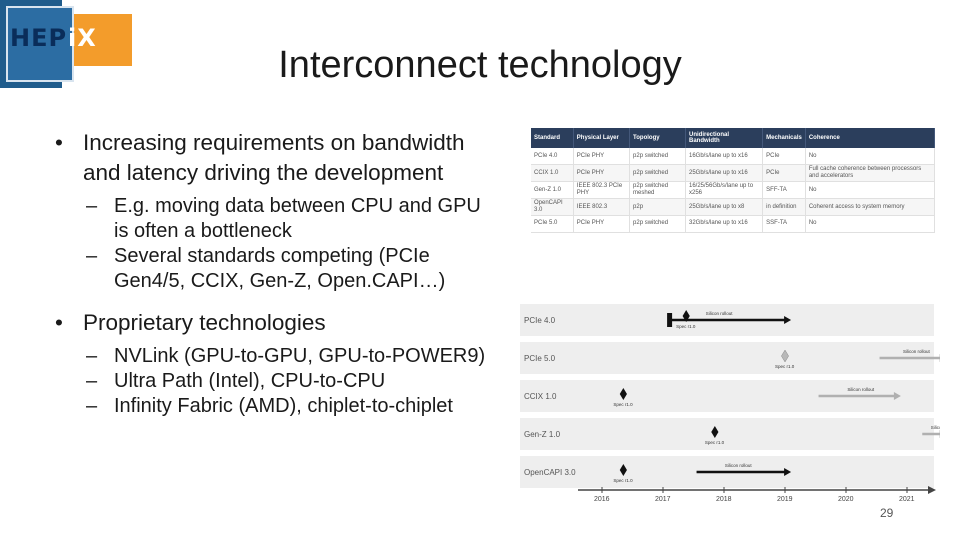 This screenshot has height=540, width=960. Describe the element at coordinates (542, 434) in the screenshot. I see `timeline-row-label: Gen-Z 1.0` at that location.